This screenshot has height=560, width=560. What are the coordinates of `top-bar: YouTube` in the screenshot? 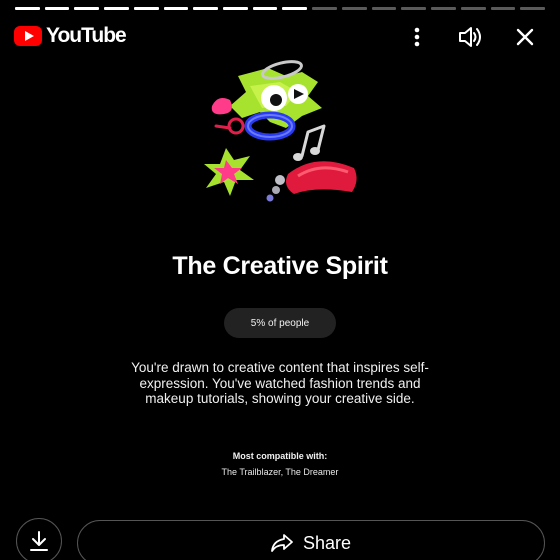 It's located at (280, 37).